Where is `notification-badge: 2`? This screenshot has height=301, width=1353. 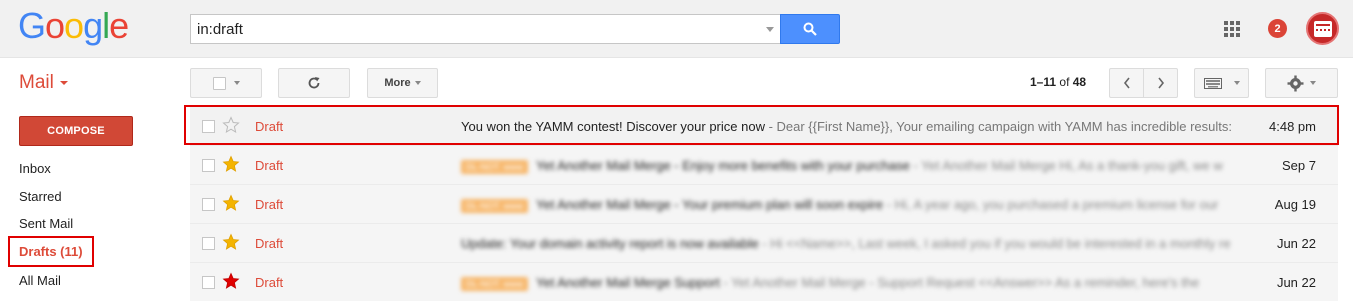
notification-badge: 2 is located at coordinates (1277, 28).